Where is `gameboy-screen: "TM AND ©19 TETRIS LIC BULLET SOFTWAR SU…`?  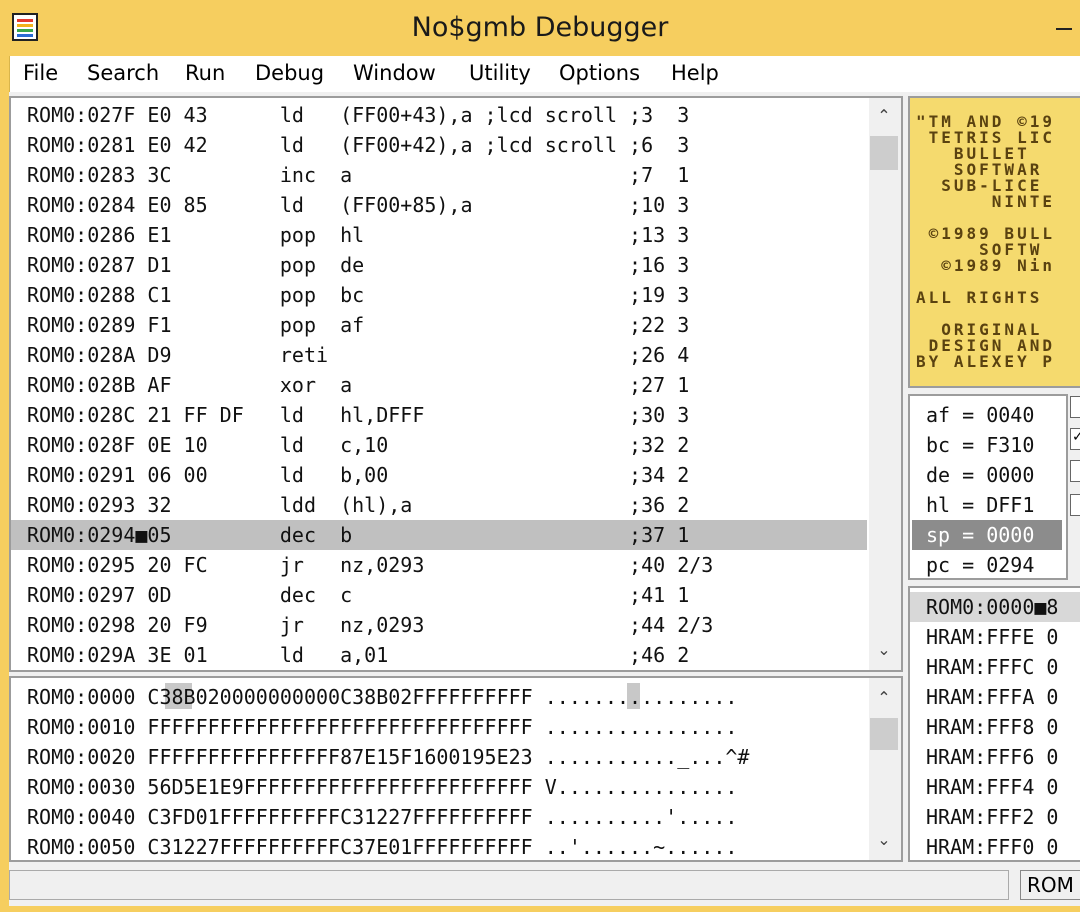 gameboy-screen: "TM AND ©19 TETRIS LIC BULLET SOFTWAR SU… is located at coordinates (994, 242).